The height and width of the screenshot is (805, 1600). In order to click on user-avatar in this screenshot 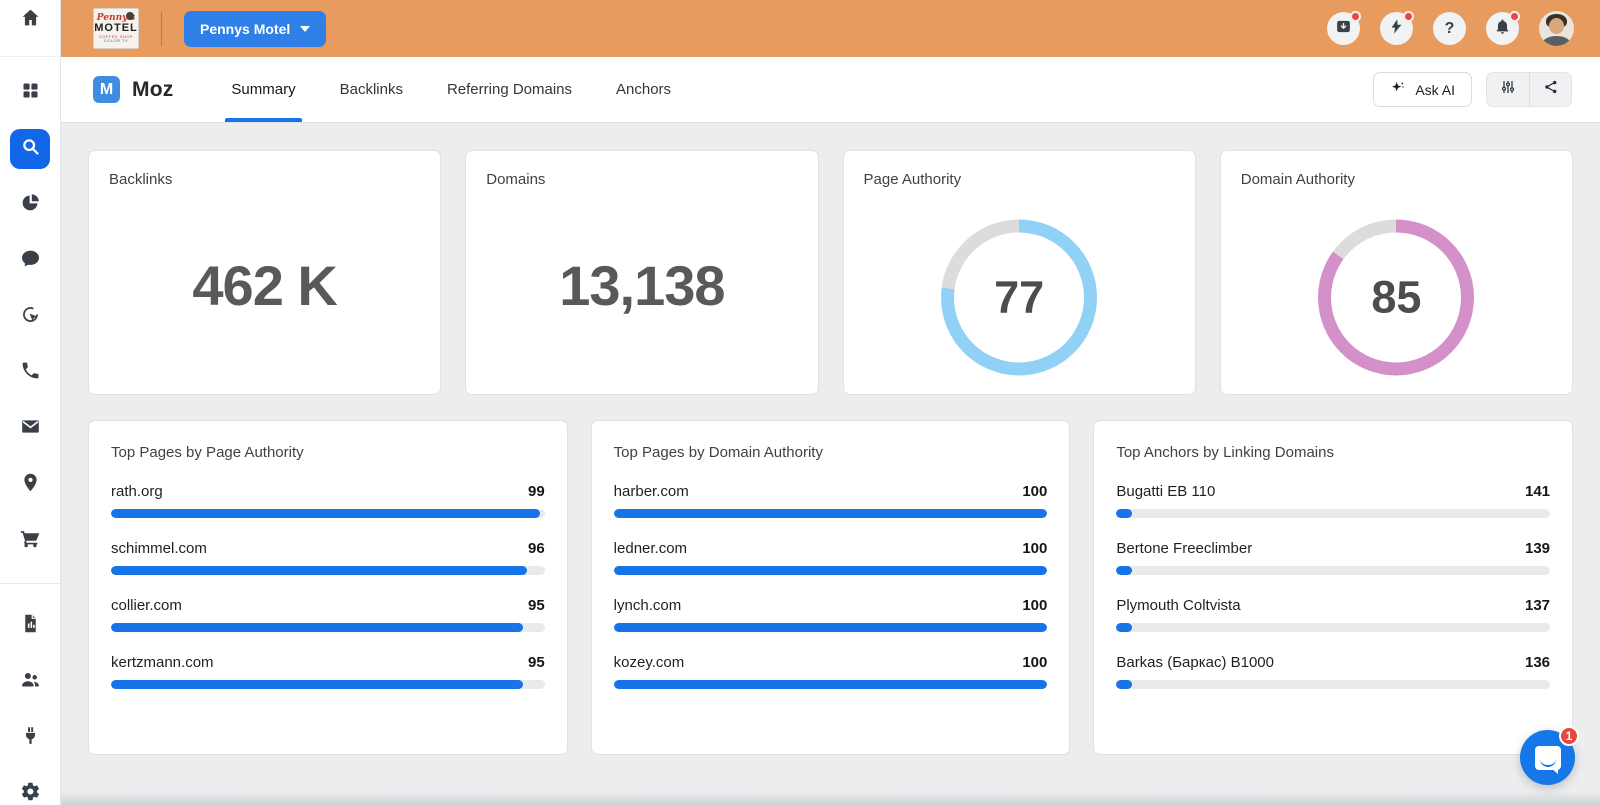, I will do `click(1556, 28)`.